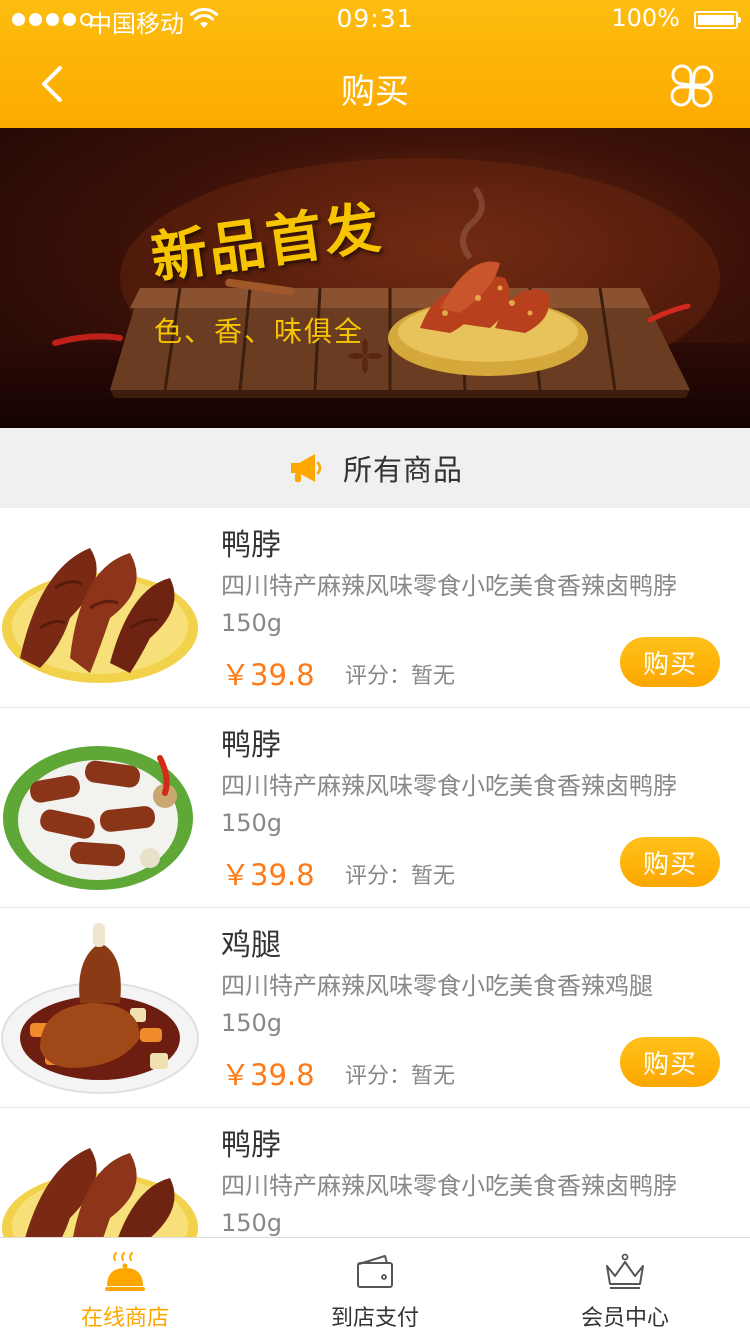 This screenshot has width=750, height=1334. Describe the element at coordinates (375, 1271) in the screenshot. I see `wallet-icon` at that location.